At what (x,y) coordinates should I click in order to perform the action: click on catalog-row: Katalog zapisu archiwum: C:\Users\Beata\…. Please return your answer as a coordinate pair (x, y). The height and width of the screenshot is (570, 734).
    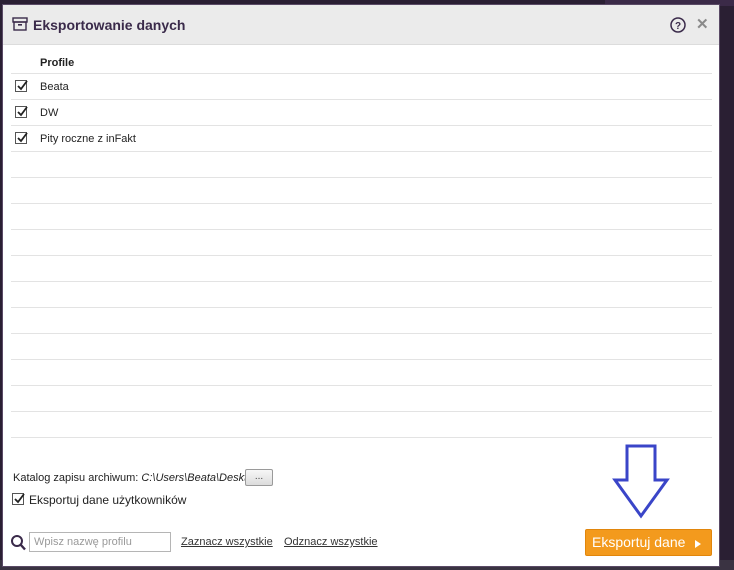
    Looking at the image, I should click on (136, 478).